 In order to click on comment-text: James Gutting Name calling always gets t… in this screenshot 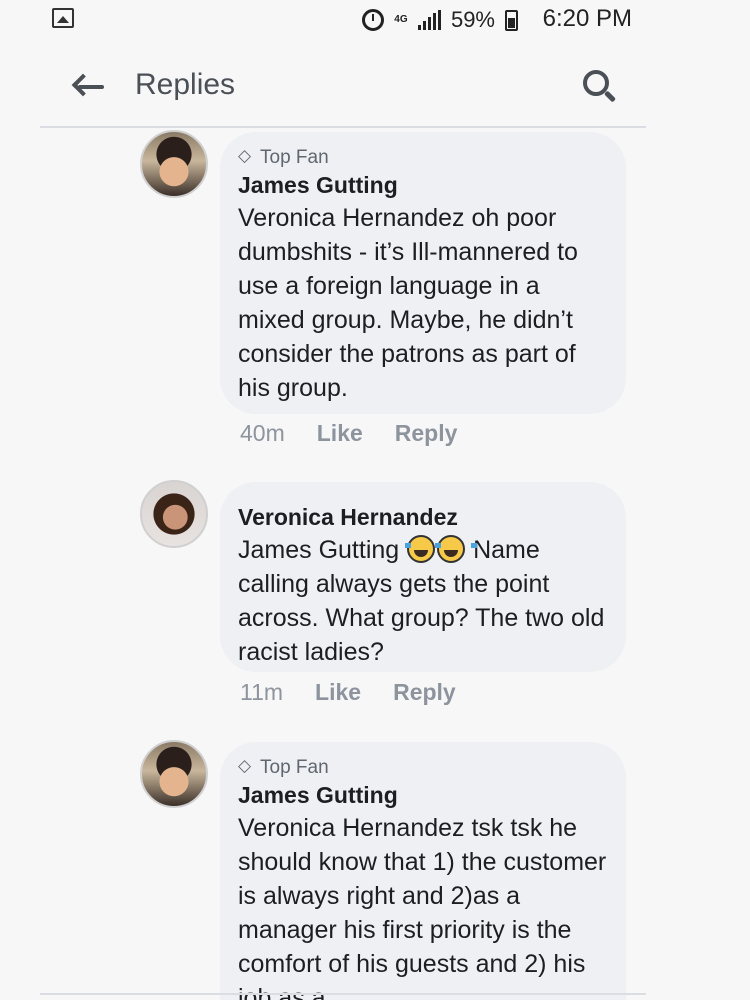, I will do `click(423, 601)`.